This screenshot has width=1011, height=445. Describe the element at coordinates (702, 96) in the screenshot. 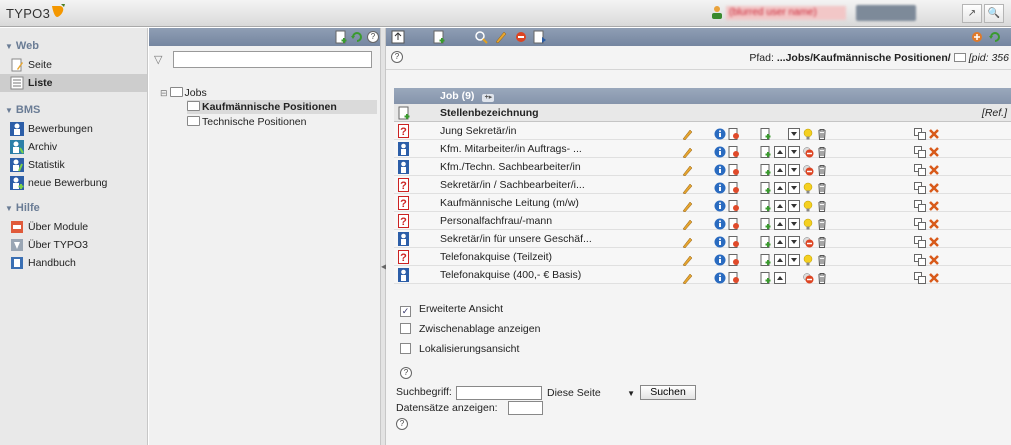

I see `list-table-header: Job (9) +▸` at that location.